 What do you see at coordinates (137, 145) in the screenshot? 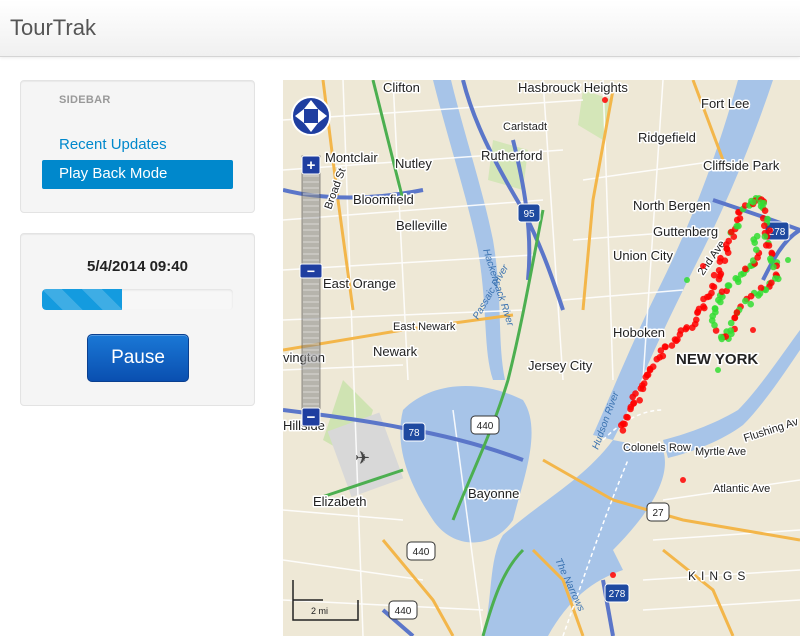
I see `nav-recent-updates: Recent Updates` at bounding box center [137, 145].